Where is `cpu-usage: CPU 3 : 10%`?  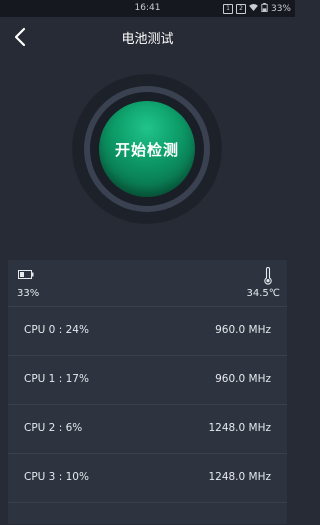
cpu-usage: CPU 3 : 10% is located at coordinates (56, 477).